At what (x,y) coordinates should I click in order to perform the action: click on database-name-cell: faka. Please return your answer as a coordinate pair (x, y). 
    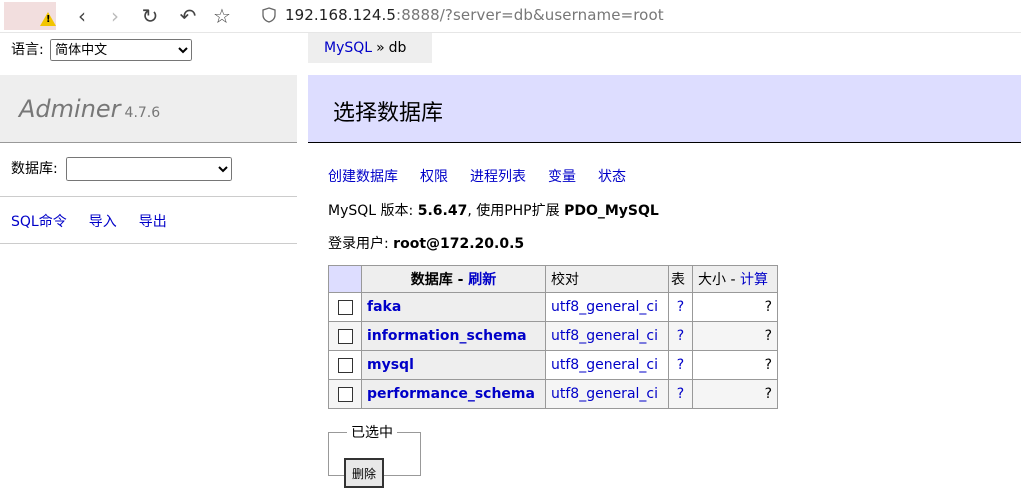
    Looking at the image, I should click on (453, 307).